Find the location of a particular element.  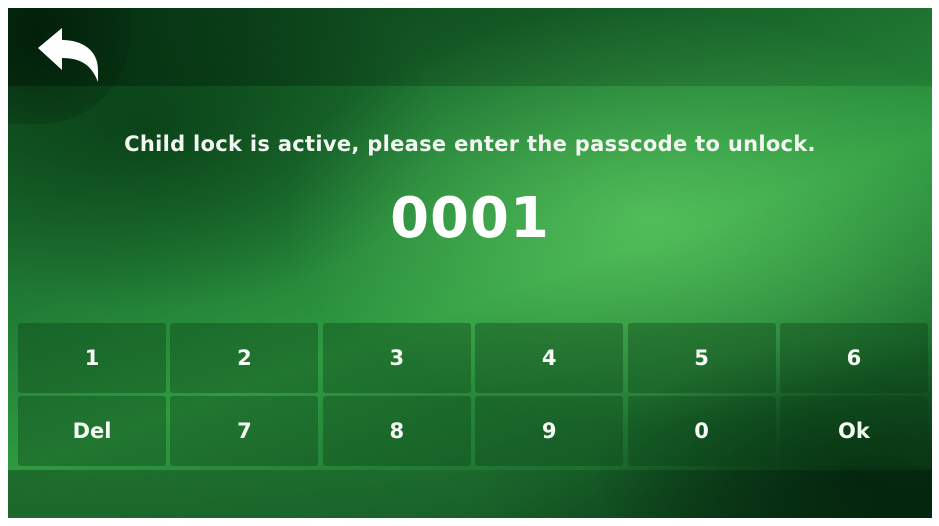

key-8: 8 is located at coordinates (396, 431).